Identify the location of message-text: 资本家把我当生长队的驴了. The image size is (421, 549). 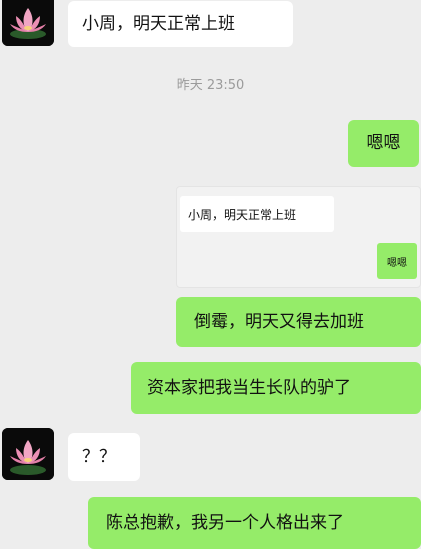
(249, 387).